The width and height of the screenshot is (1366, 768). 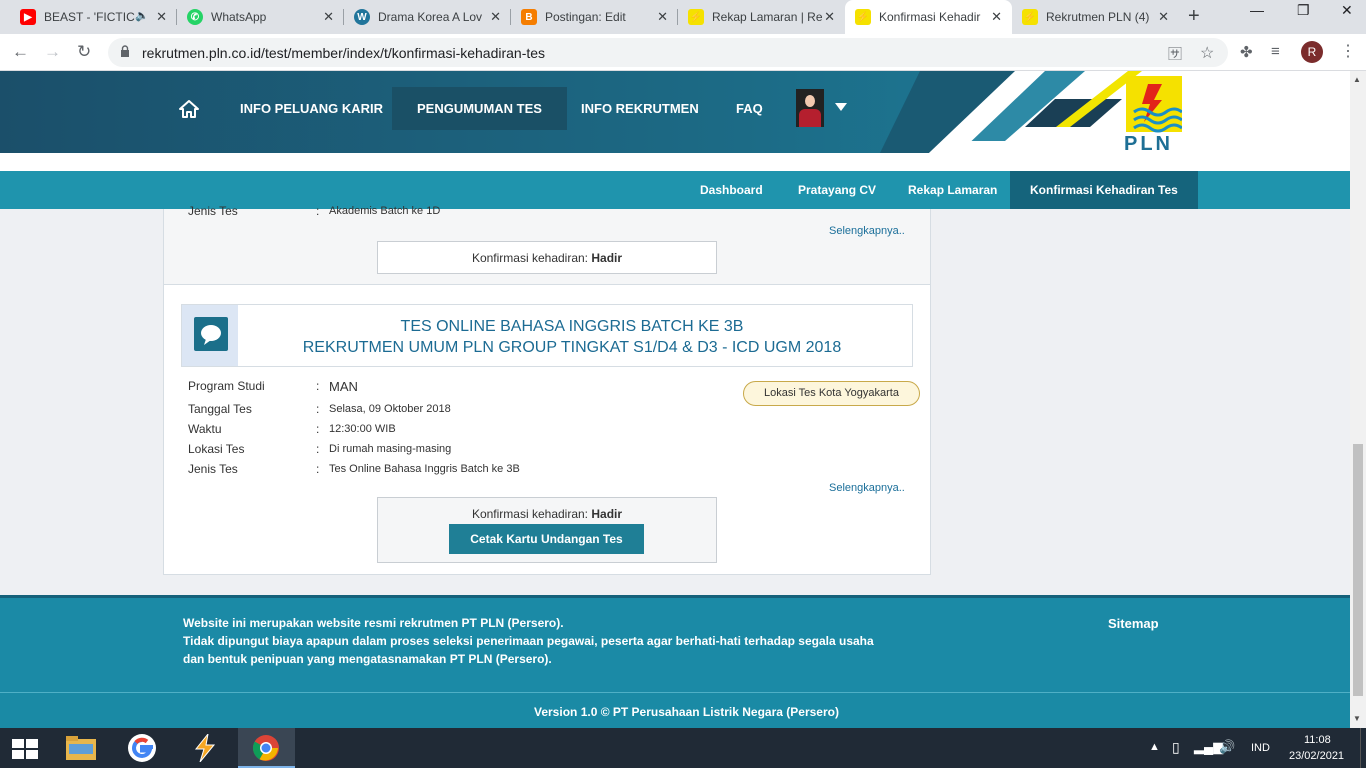 What do you see at coordinates (52, 52) in the screenshot?
I see `forward-button: →` at bounding box center [52, 52].